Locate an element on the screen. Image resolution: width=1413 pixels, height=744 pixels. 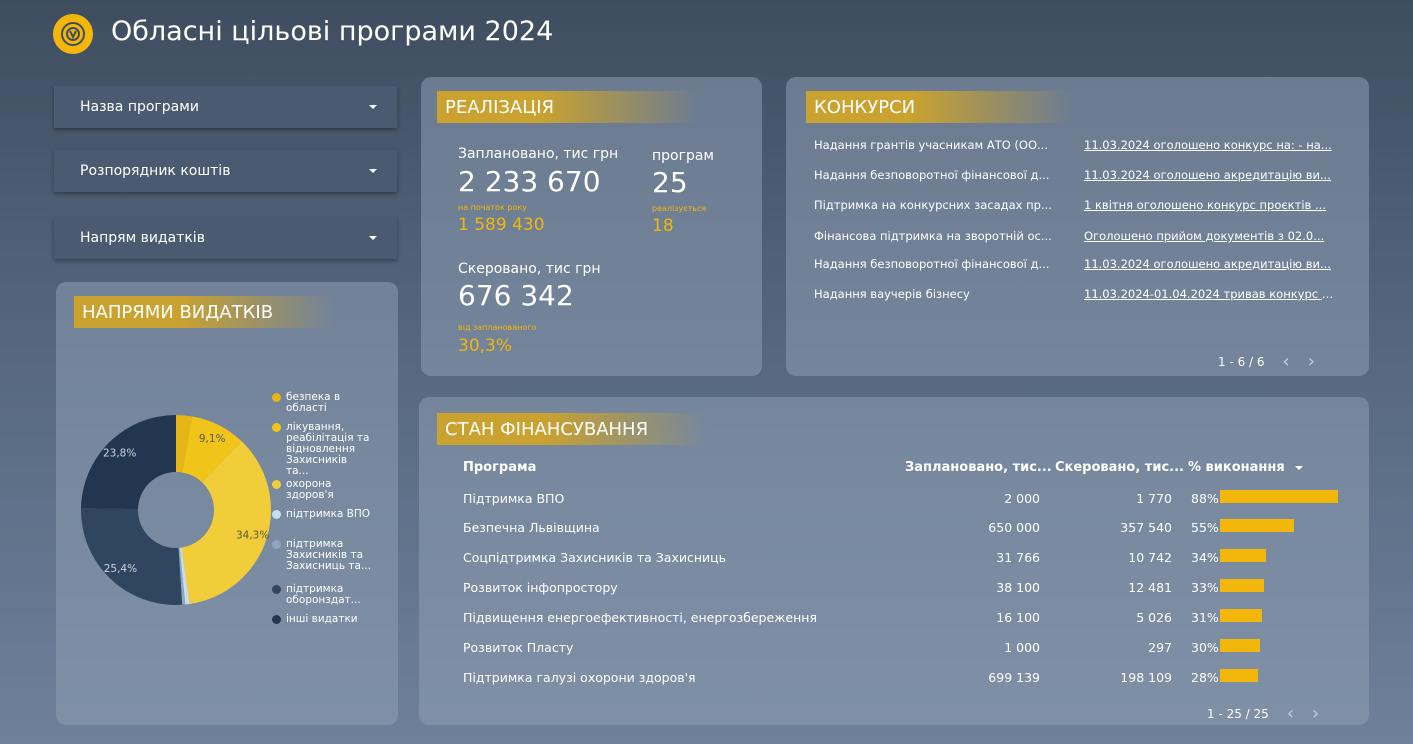
program-column-header: Програма is located at coordinates (499, 467).